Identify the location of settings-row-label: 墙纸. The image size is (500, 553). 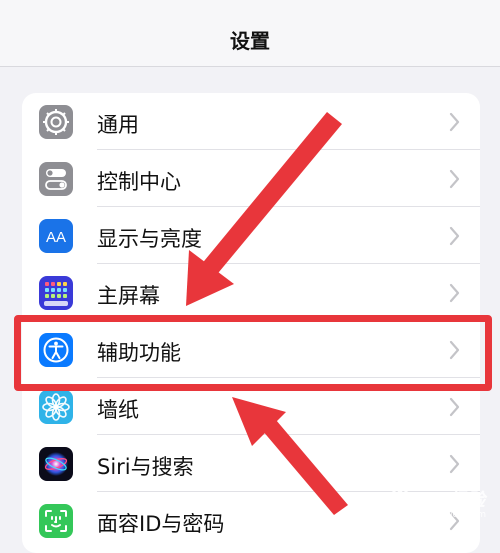
(118, 410).